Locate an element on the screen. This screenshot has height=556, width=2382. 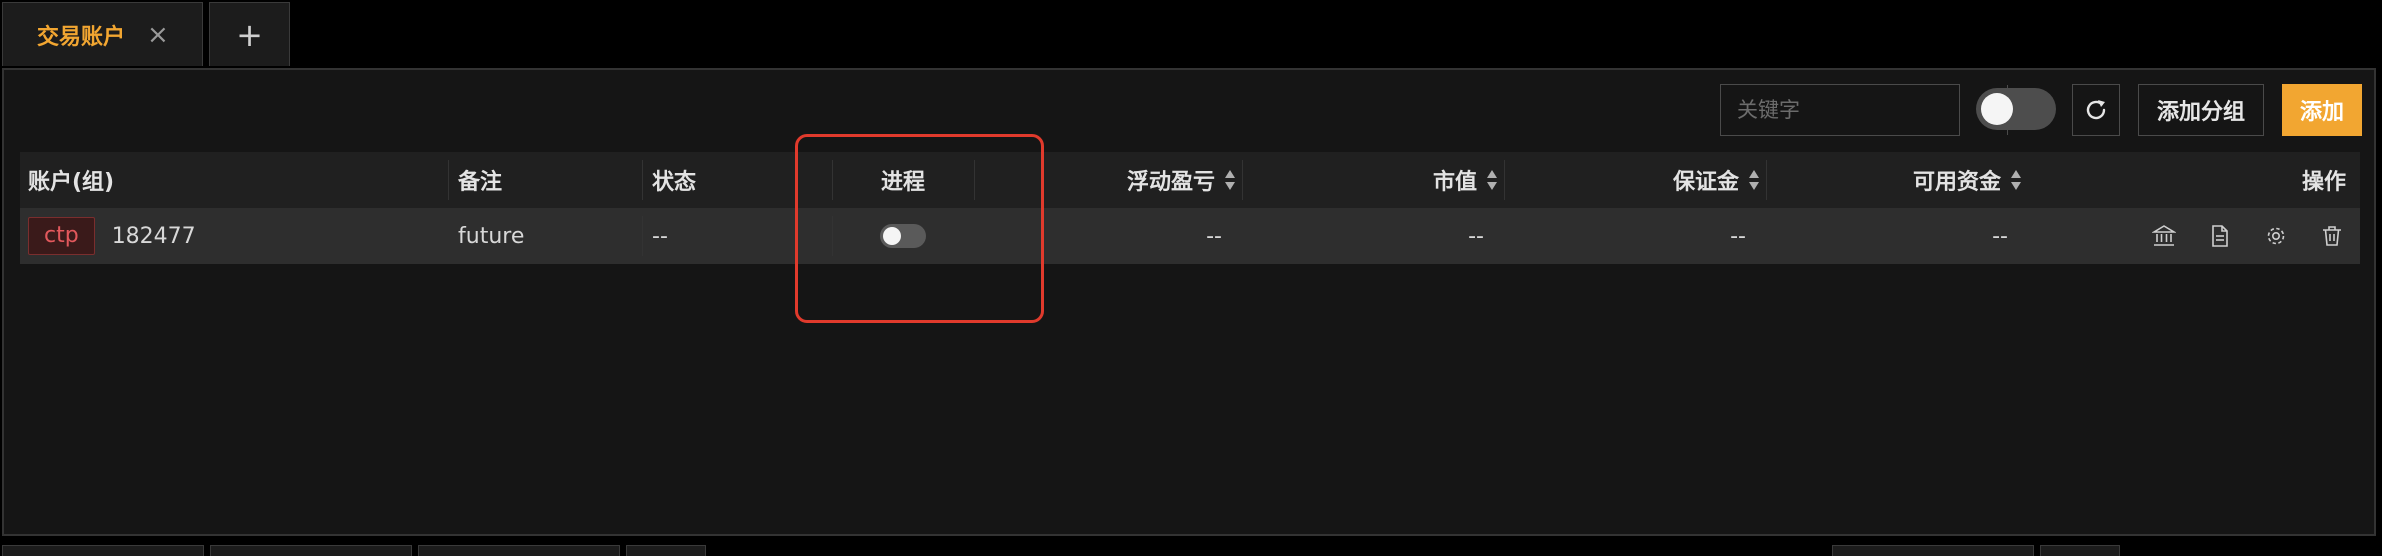
account-id: 182477 is located at coordinates (153, 236).